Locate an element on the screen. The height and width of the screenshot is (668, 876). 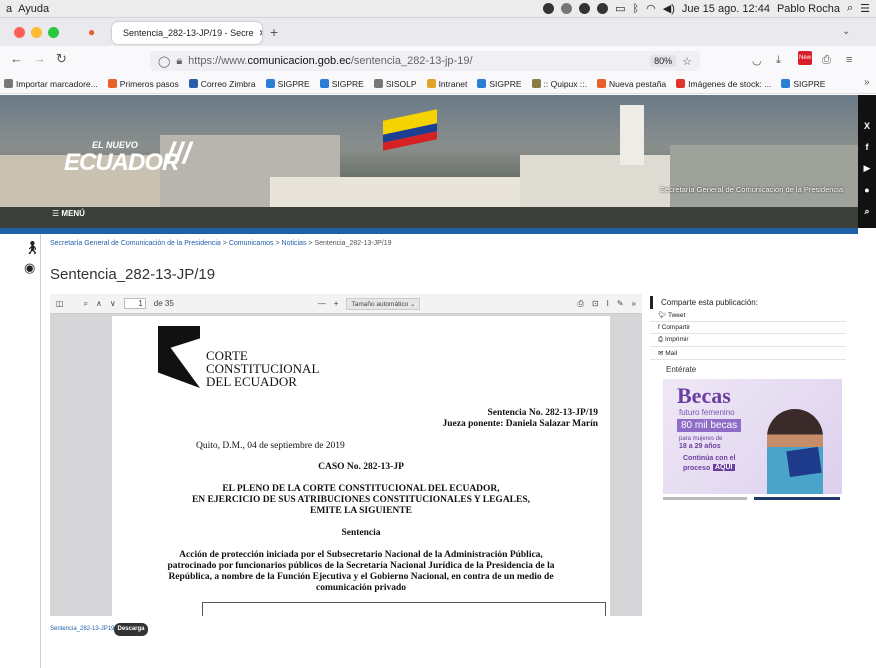
breadcrumb-link: Comunicamos is located at coordinates (251, 243).